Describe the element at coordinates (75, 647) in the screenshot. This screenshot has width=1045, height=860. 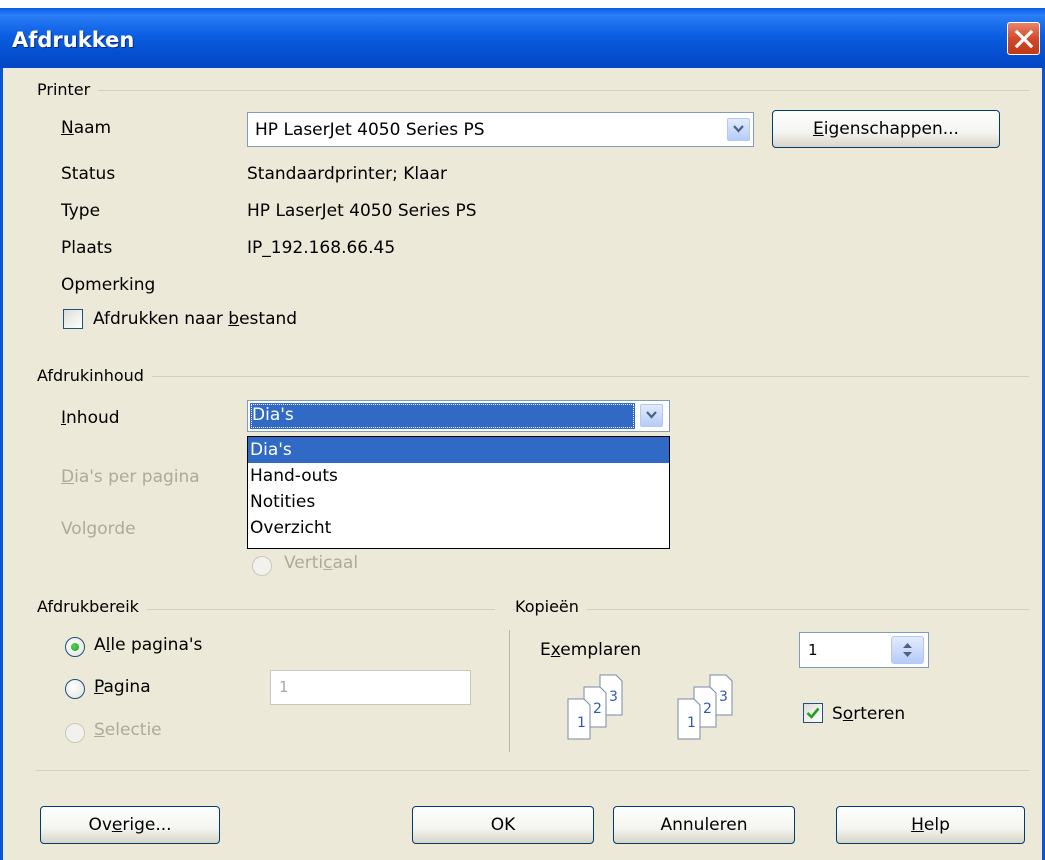
I see `all-pages-radio` at that location.